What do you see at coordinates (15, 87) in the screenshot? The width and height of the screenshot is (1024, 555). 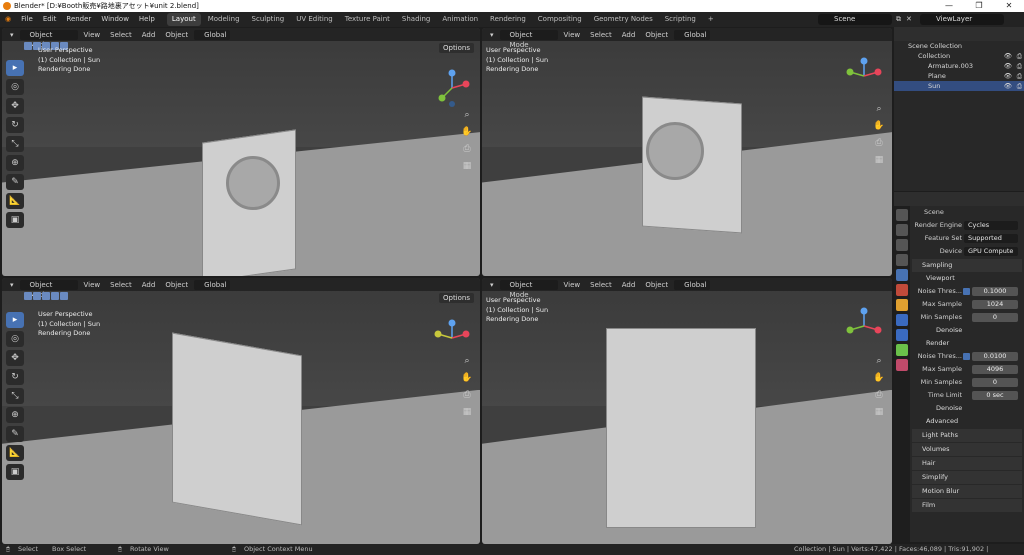 I see `cursor-tool-icon: ◎` at bounding box center [15, 87].